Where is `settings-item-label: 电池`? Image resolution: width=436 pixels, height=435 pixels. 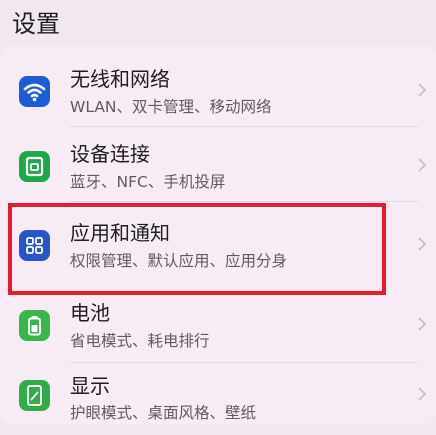 settings-item-label: 电池 is located at coordinates (90, 313).